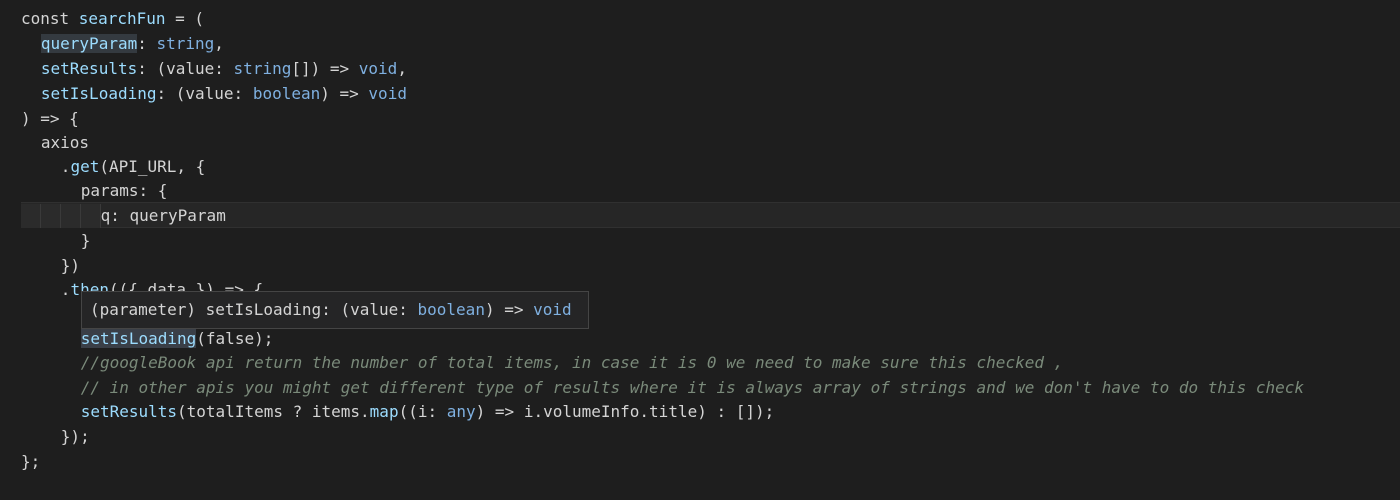 The image size is (1400, 500). What do you see at coordinates (325, 68) in the screenshot?
I see `code-token: []) =>` at bounding box center [325, 68].